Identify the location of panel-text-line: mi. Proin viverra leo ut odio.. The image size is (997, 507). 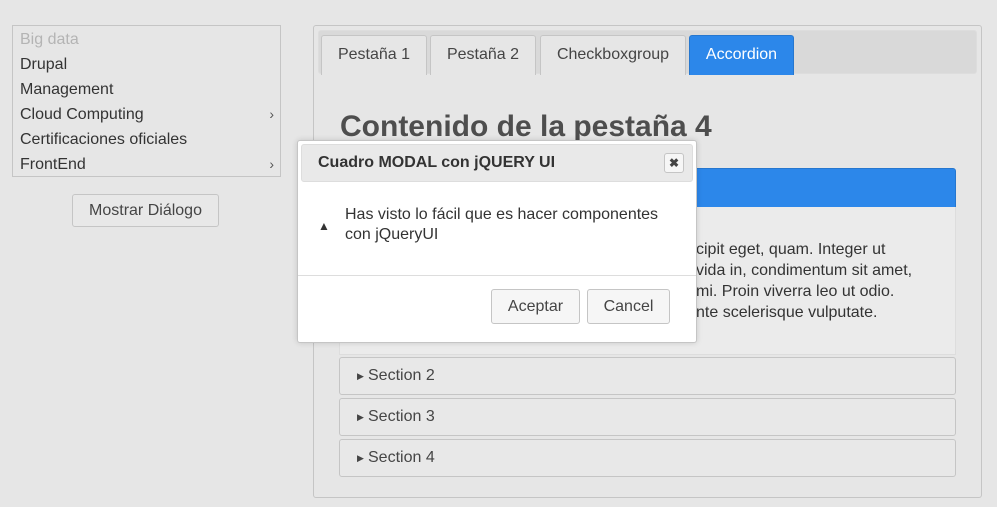
(795, 291).